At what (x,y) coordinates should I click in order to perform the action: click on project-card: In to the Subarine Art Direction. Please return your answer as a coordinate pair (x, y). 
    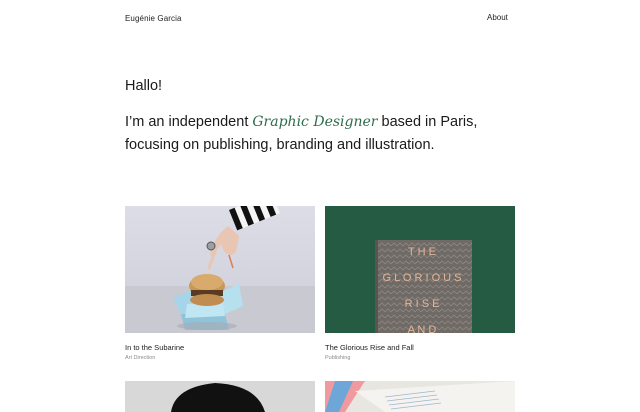
    Looking at the image, I should click on (220, 283).